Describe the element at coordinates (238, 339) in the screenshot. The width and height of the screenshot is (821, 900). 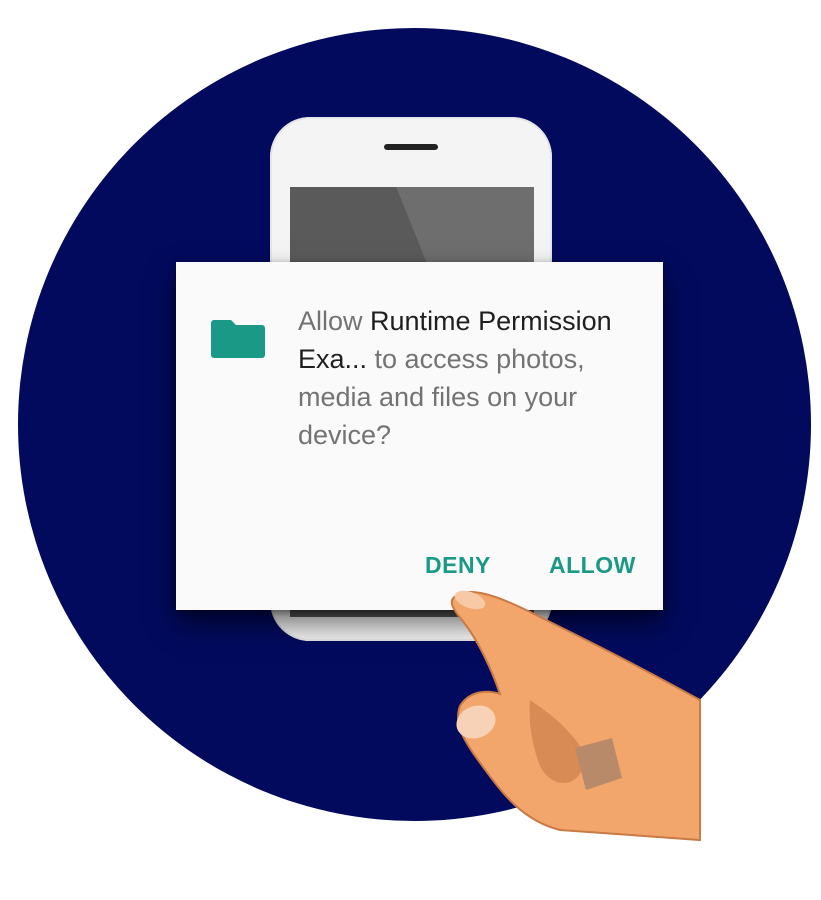
I see `folder-icon` at that location.